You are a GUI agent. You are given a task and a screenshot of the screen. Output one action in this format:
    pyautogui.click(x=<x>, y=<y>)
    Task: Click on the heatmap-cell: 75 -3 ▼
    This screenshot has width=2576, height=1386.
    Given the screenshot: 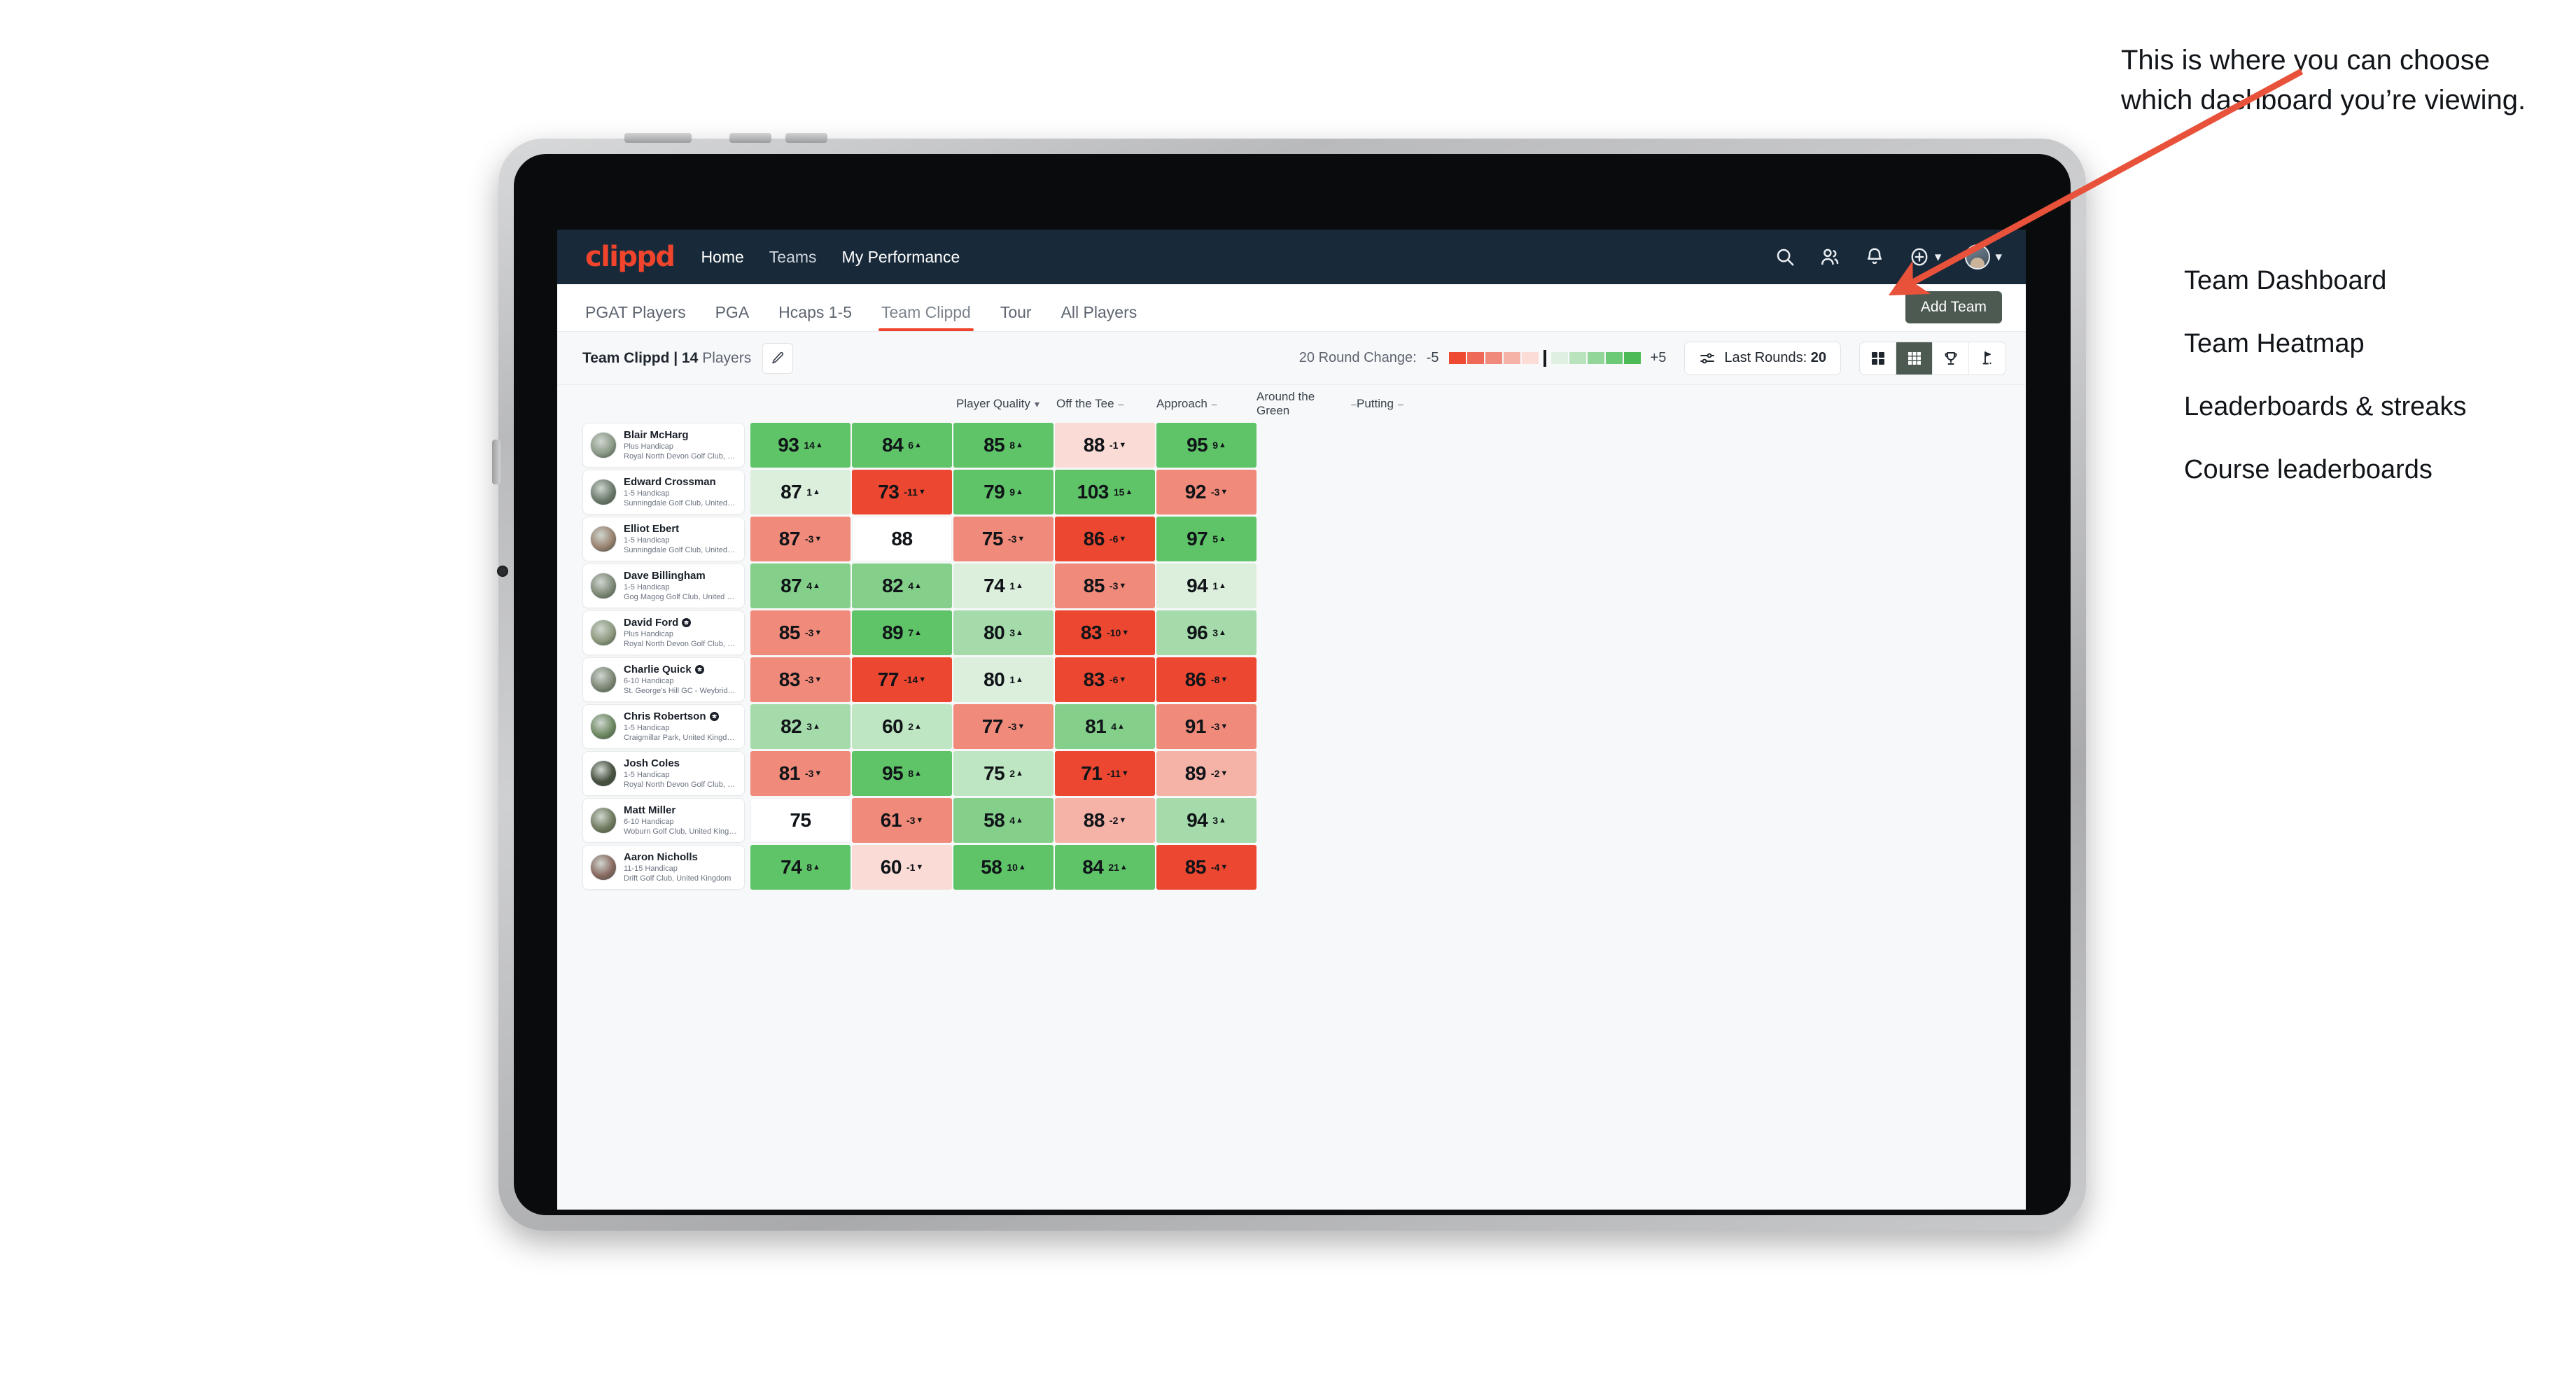 What is the action you would take?
    pyautogui.click(x=1003, y=539)
    